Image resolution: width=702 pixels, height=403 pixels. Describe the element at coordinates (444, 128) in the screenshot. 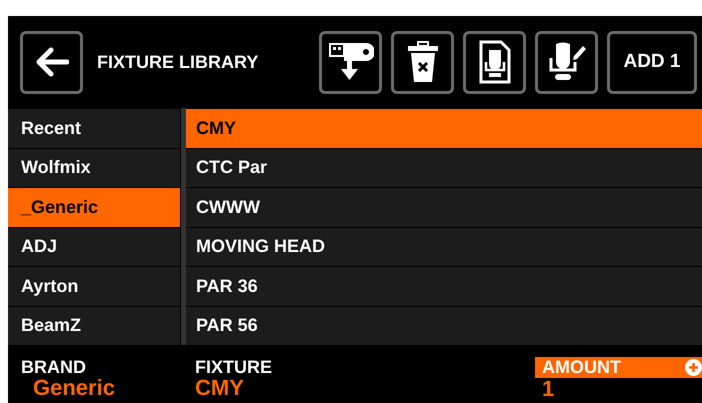

I see `fixture-item: CMY` at that location.